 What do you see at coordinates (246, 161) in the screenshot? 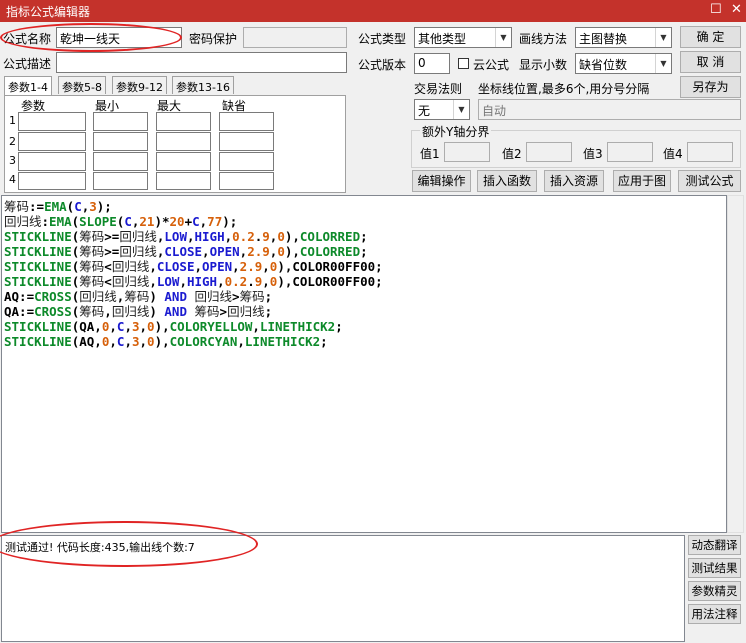
I see `param-3-default` at bounding box center [246, 161].